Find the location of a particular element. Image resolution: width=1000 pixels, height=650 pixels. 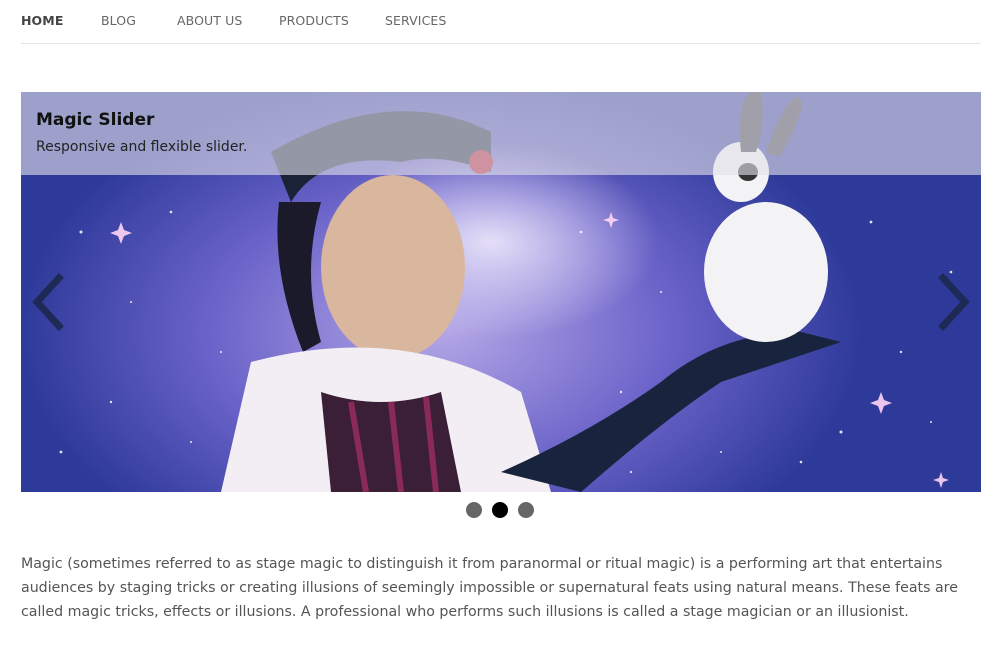

next-slide-button is located at coordinates (955, 302).